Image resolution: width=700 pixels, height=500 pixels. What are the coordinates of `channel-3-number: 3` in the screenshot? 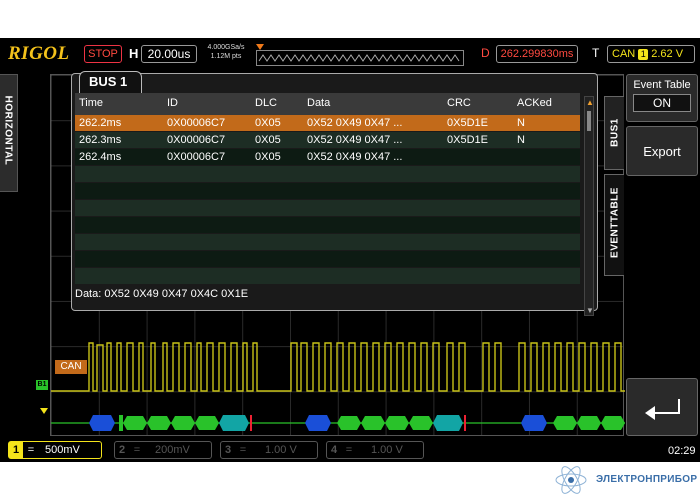 It's located at (228, 450).